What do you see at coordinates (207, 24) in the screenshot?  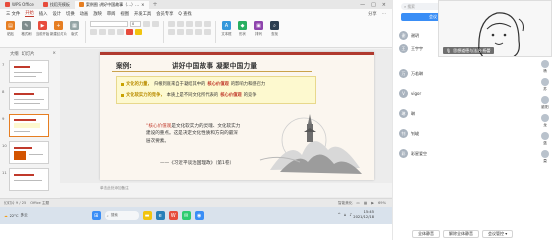 I see `line-spacing-icon` at bounding box center [207, 24].